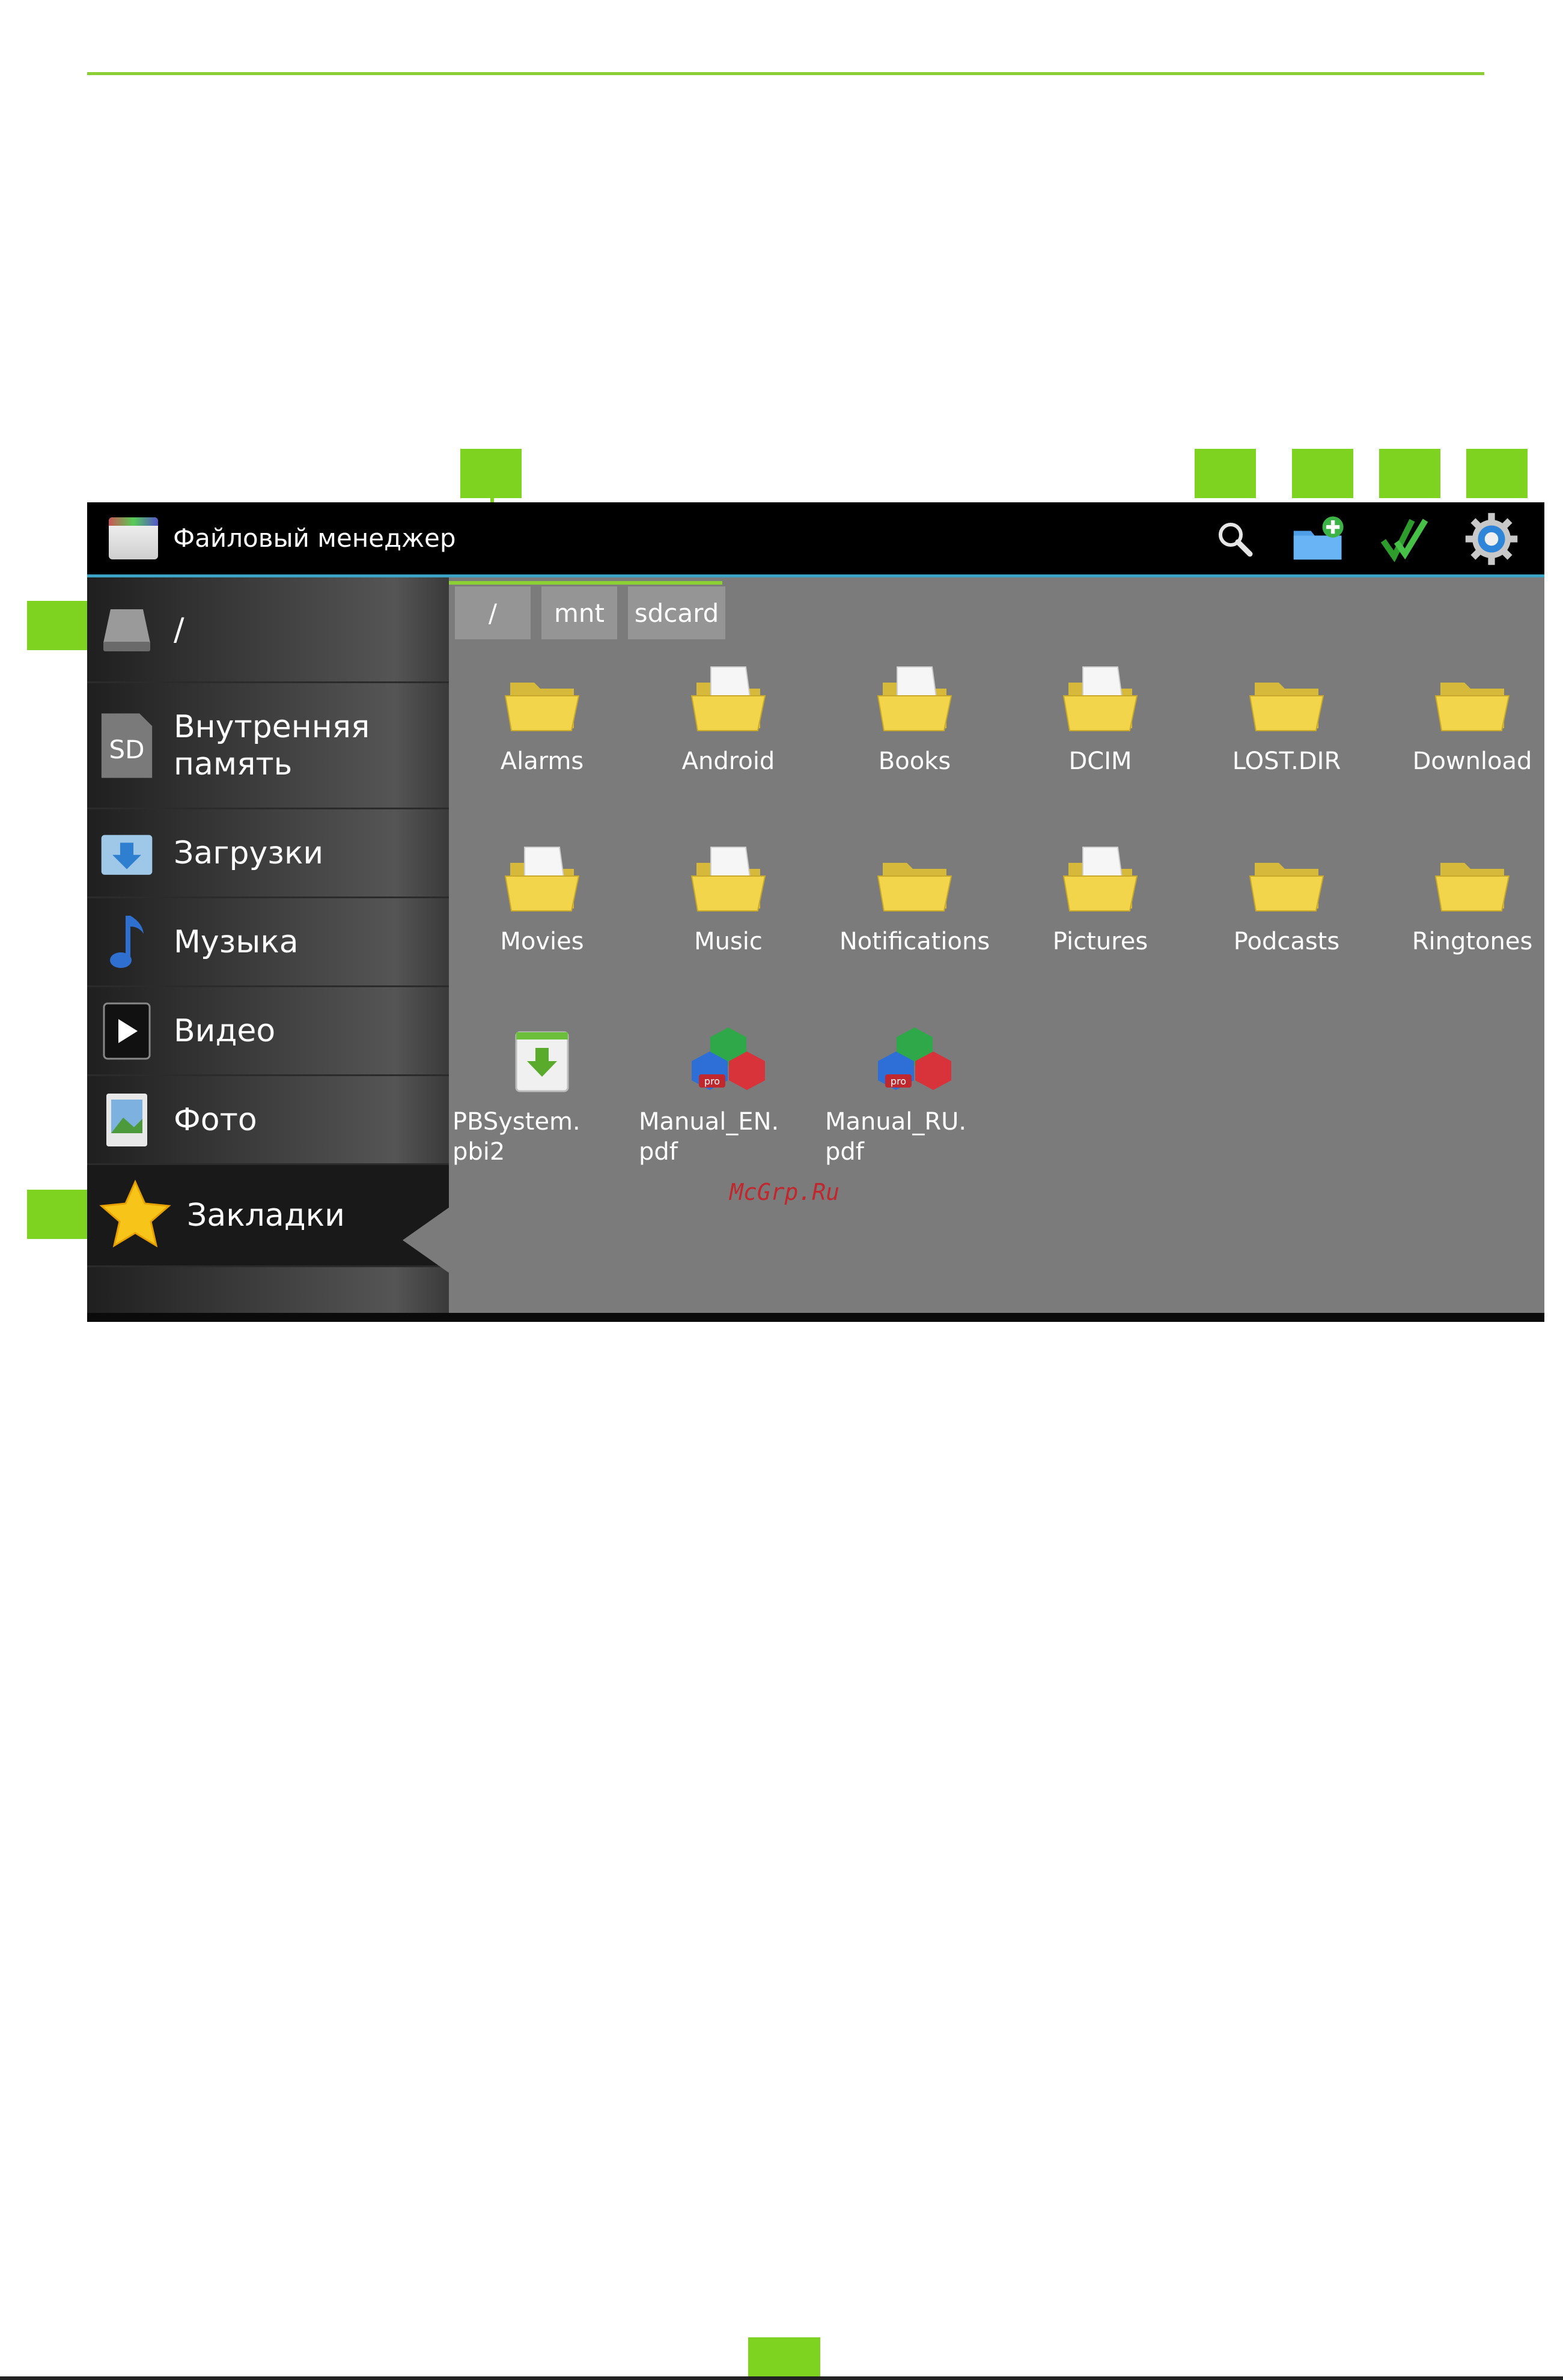 This screenshot has height=2380, width=1563. What do you see at coordinates (1409, 474) in the screenshot?
I see `callout-marker-select` at bounding box center [1409, 474].